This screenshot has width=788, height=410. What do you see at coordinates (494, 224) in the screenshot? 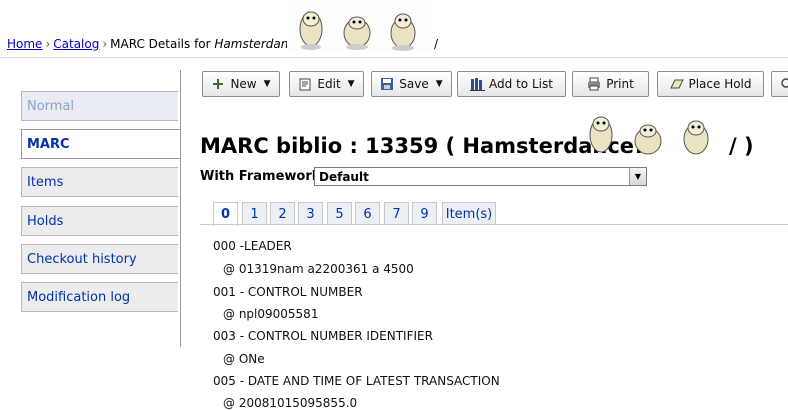
I see `tab-panel-border` at bounding box center [494, 224].